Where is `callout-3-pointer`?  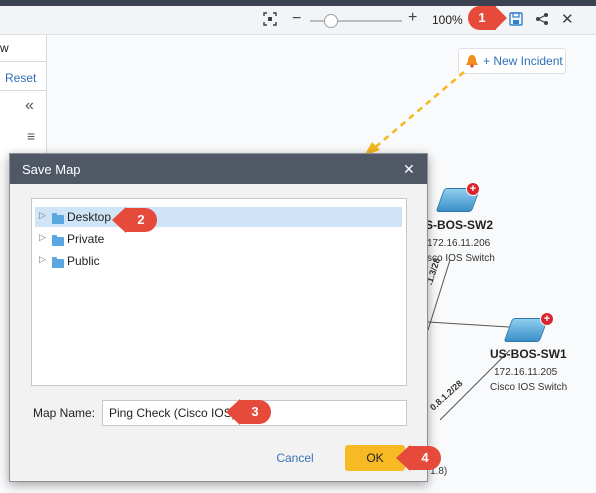
callout-3-pointer is located at coordinates (233, 412).